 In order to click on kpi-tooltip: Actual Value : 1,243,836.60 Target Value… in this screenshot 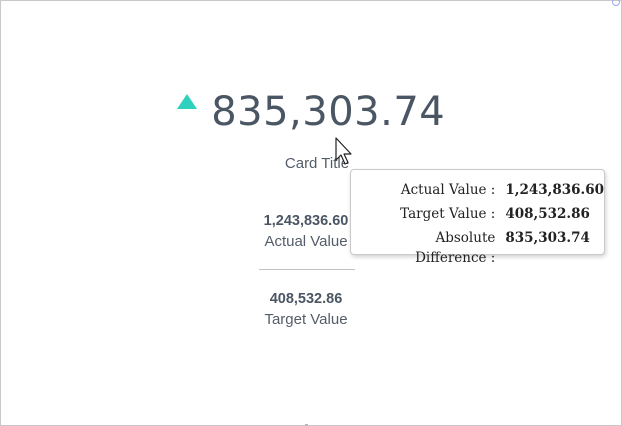, I will do `click(477, 217)`.